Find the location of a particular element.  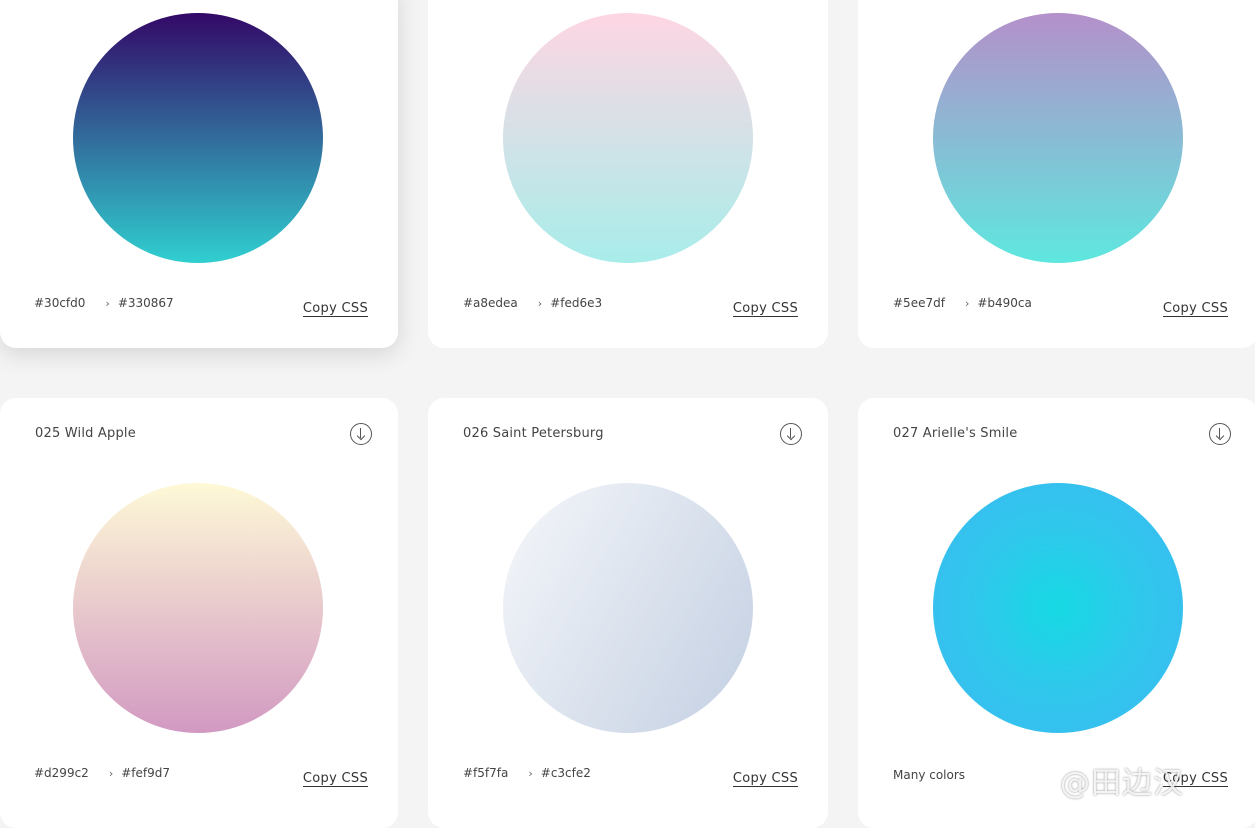

gradient-card: #a8edea › #fed6e3 Copy CSS is located at coordinates (628, 174).